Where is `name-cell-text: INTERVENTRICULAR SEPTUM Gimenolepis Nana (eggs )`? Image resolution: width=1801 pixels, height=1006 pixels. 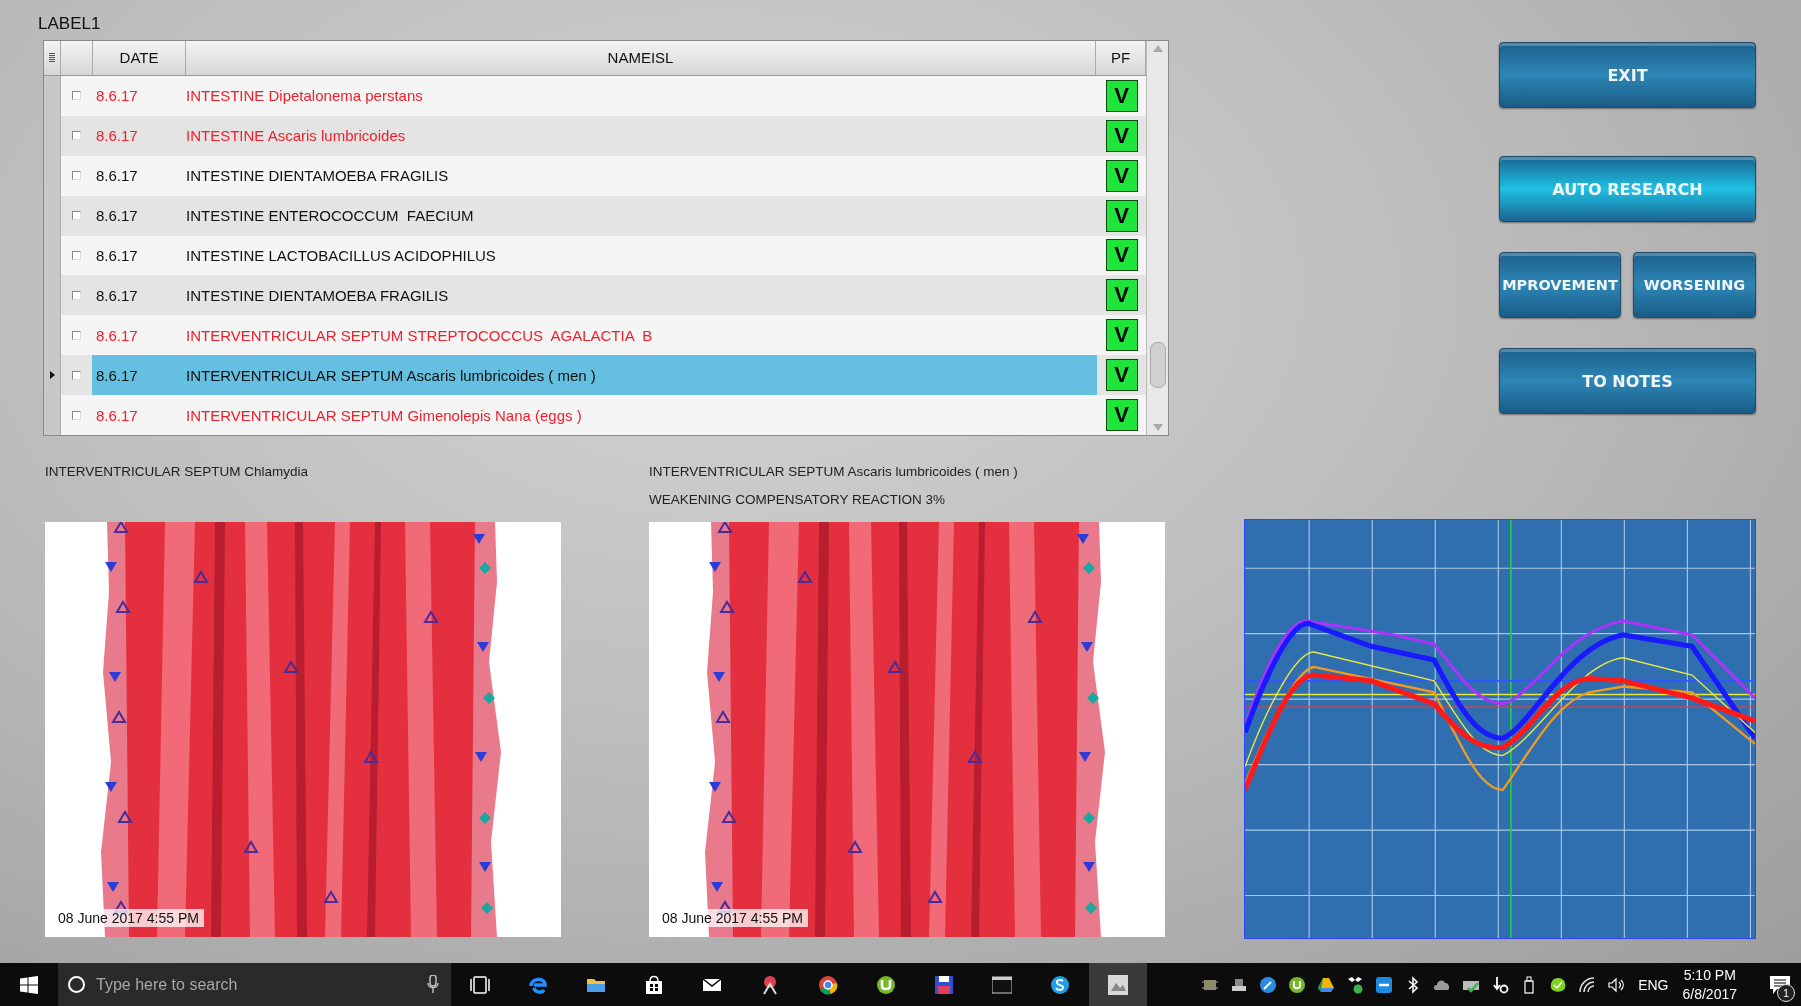
name-cell-text: INTERVENTRICULAR SEPTUM Gimenolepis Nana (eggs ) is located at coordinates (384, 415).